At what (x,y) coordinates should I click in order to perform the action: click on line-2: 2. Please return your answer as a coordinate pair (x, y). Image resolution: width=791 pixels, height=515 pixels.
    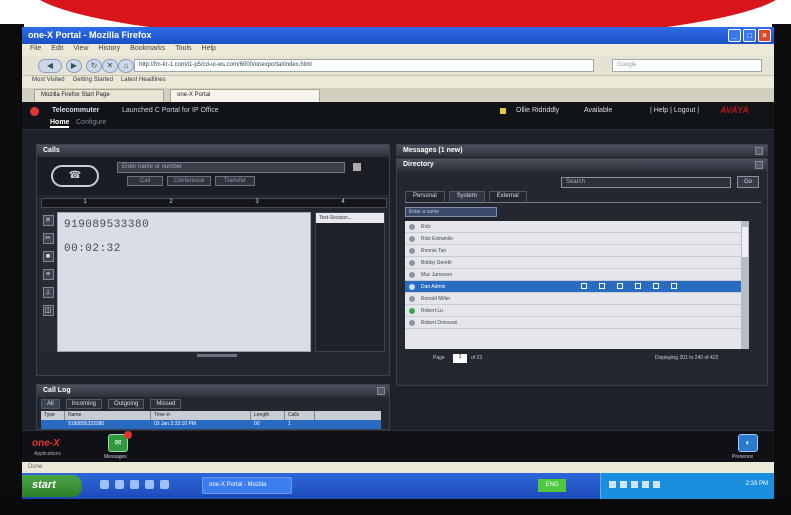
    Looking at the image, I should click on (170, 203).